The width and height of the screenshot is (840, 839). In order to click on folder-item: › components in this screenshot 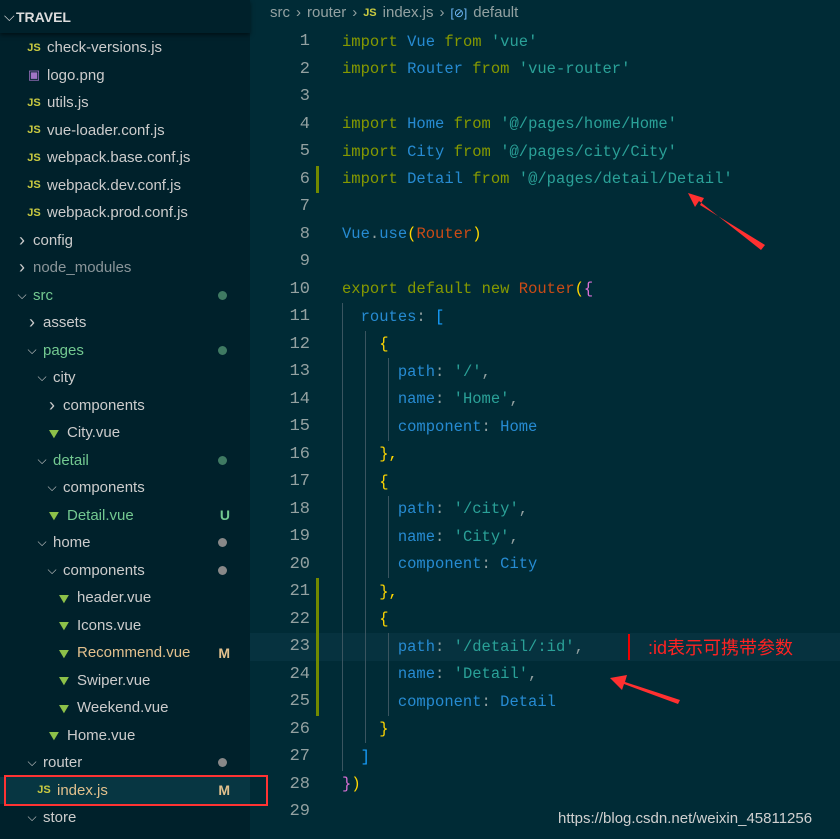, I will do `click(125, 406)`.